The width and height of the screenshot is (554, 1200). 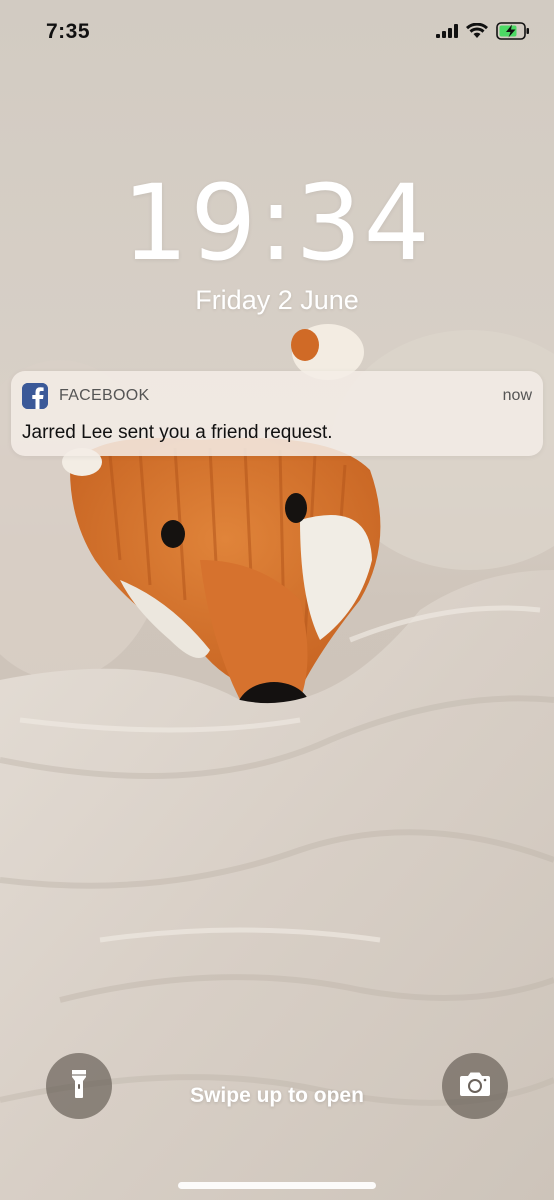 I want to click on facebook-icon, so click(x=35, y=396).